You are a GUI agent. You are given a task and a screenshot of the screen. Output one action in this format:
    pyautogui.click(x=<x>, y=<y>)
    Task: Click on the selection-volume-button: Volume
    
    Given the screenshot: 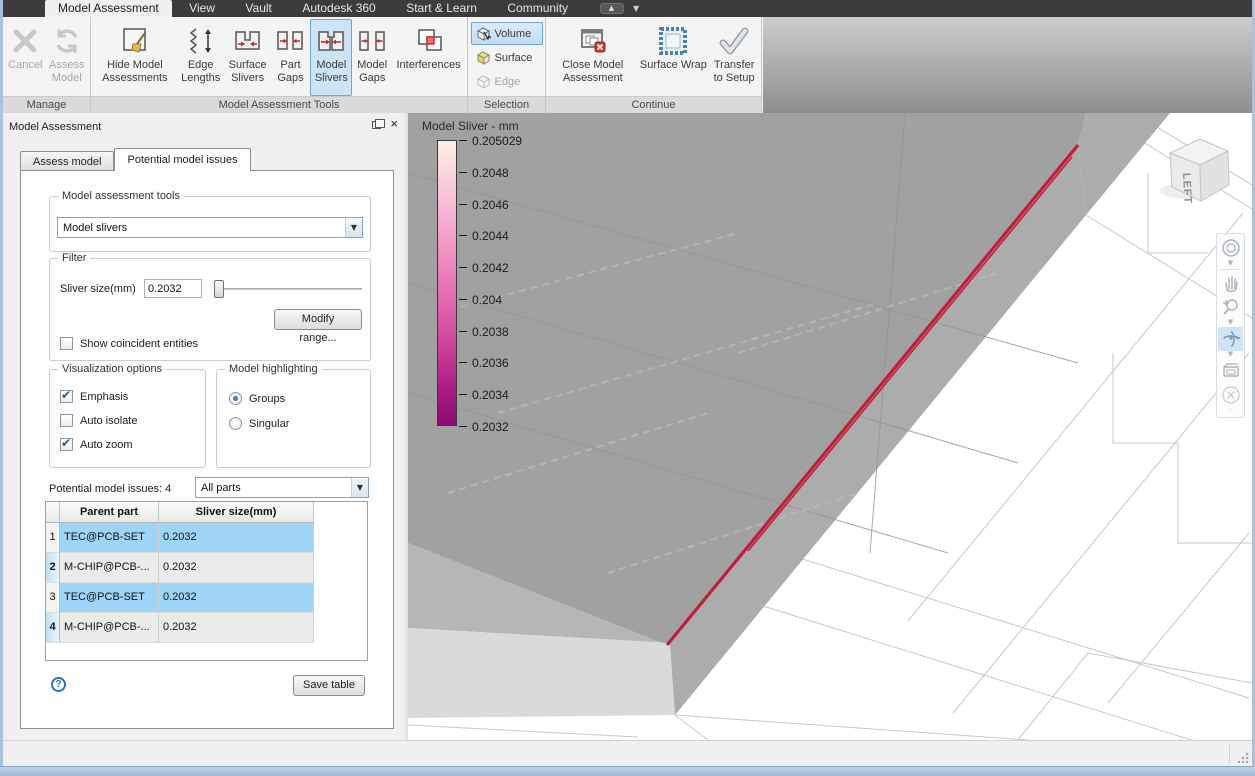 What is the action you would take?
    pyautogui.click(x=506, y=33)
    